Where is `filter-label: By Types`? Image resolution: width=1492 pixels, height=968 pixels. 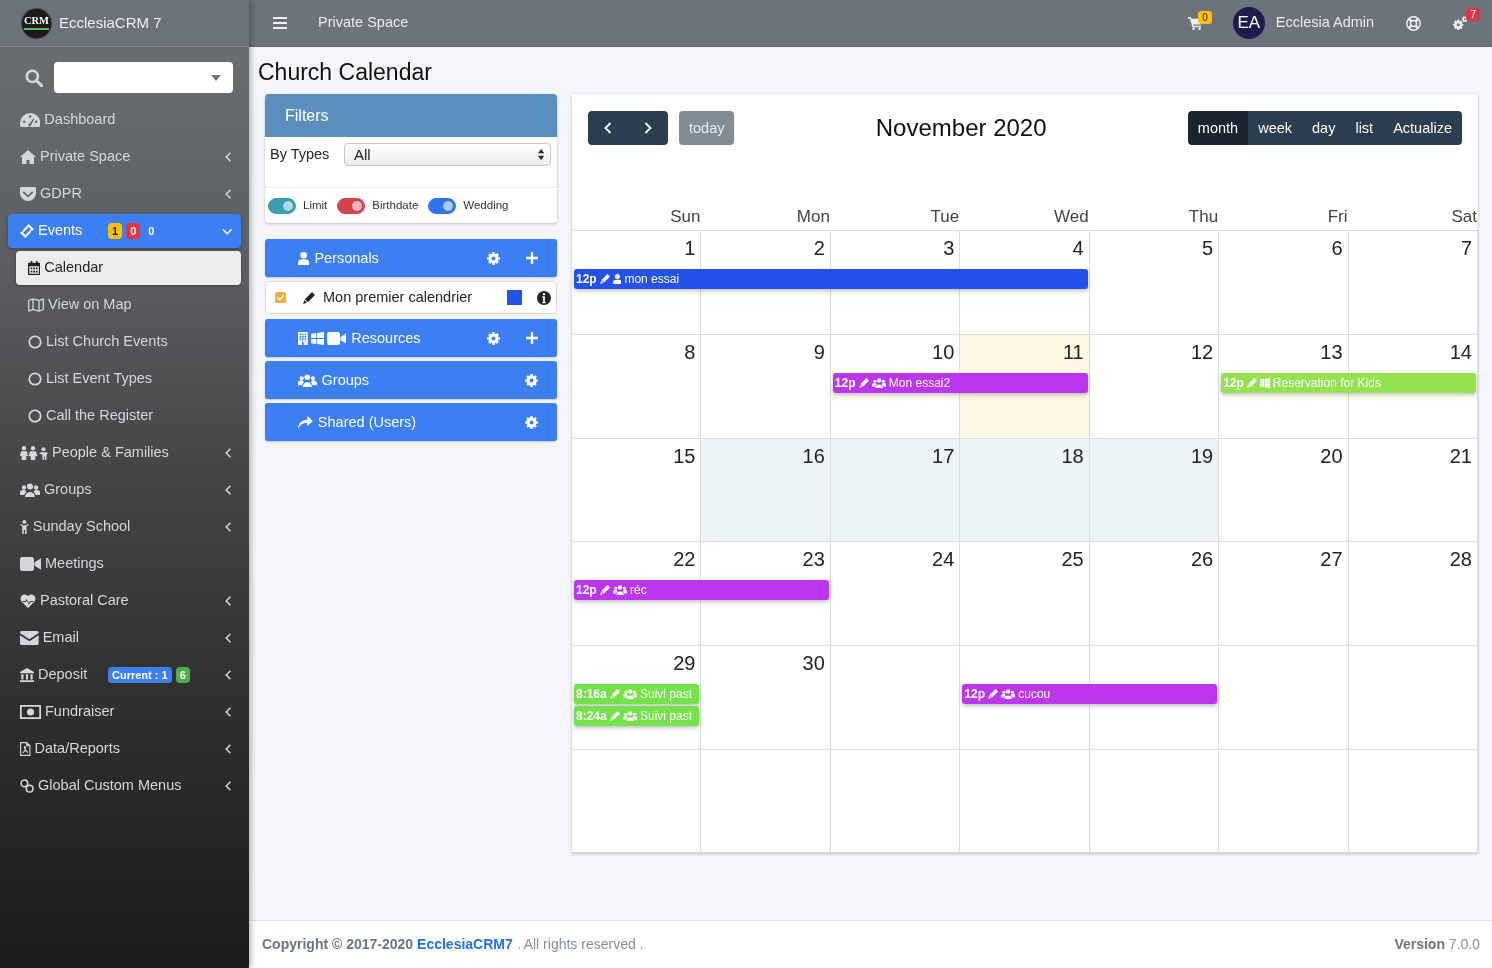
filter-label: By Types is located at coordinates (300, 155).